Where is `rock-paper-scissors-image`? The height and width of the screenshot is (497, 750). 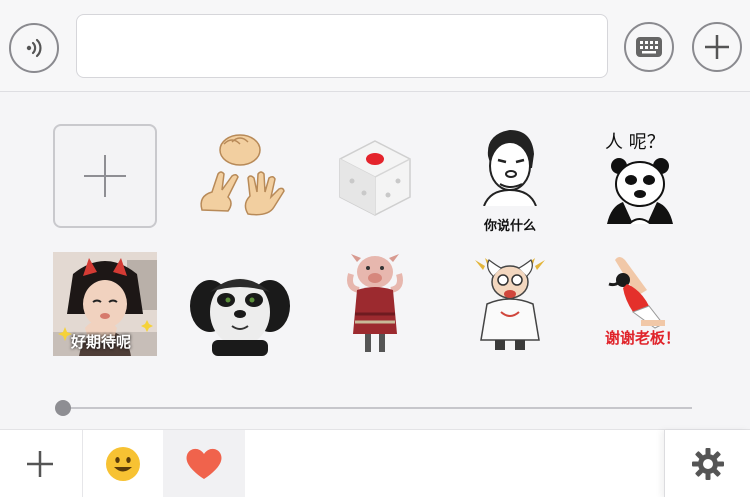
rock-paper-scissors-image is located at coordinates (242, 175).